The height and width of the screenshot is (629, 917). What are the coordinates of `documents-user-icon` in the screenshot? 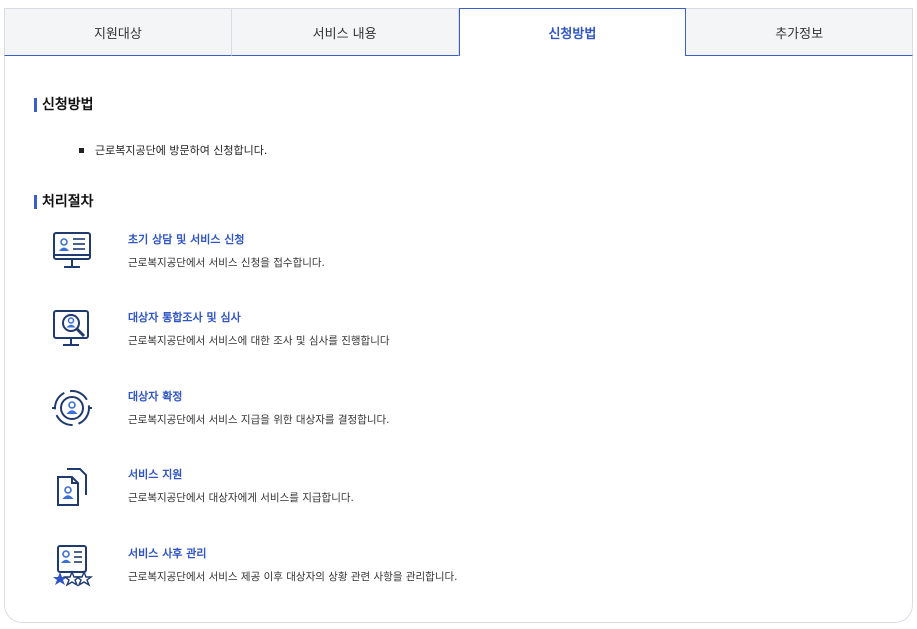 It's located at (72, 487).